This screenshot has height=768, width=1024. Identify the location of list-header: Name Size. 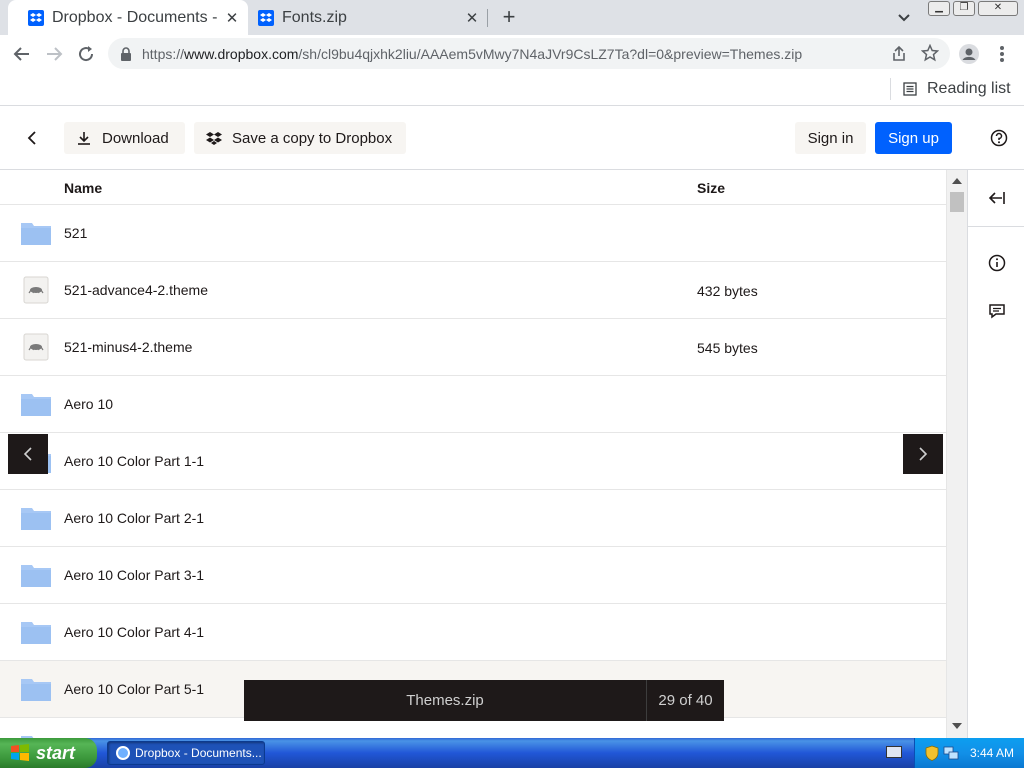
(473, 187).